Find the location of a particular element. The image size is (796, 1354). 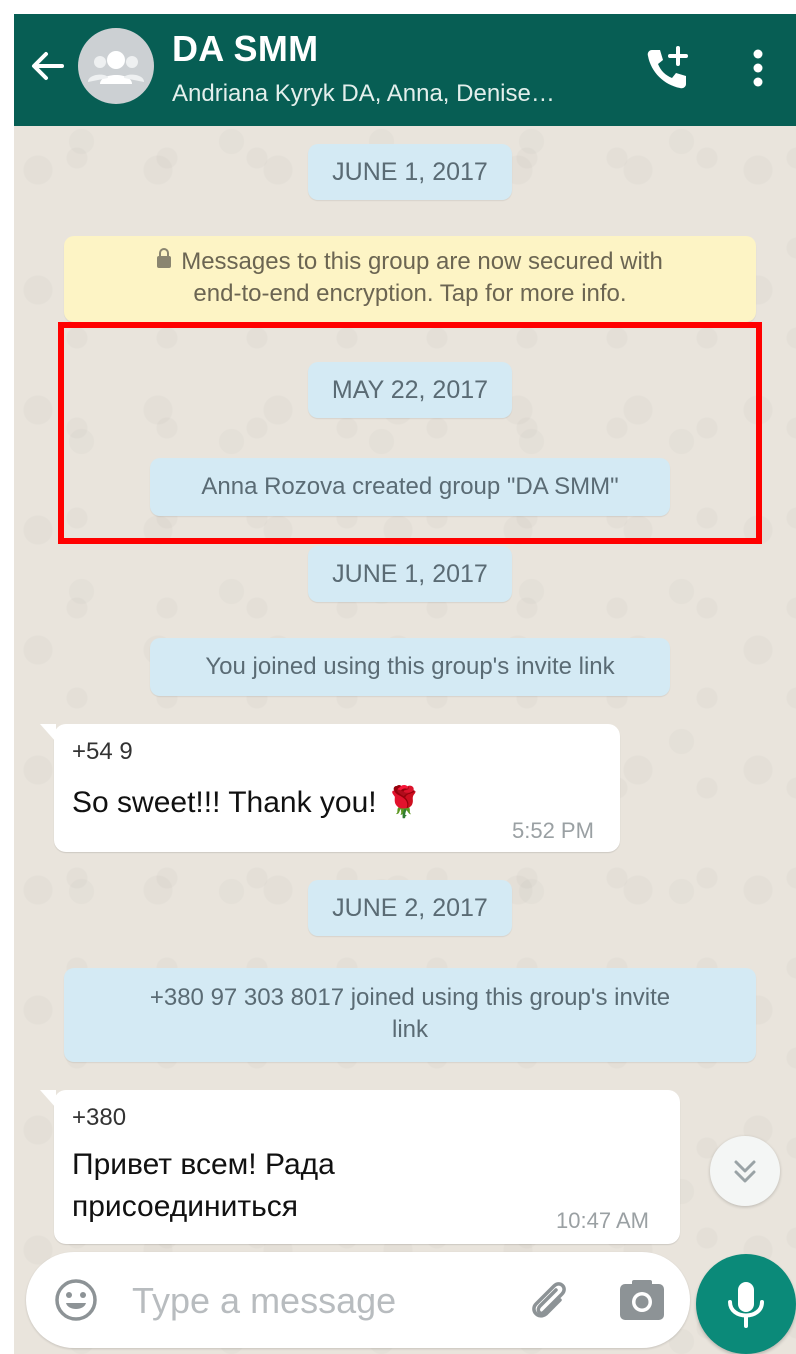

message-composer is located at coordinates (358, 1300).